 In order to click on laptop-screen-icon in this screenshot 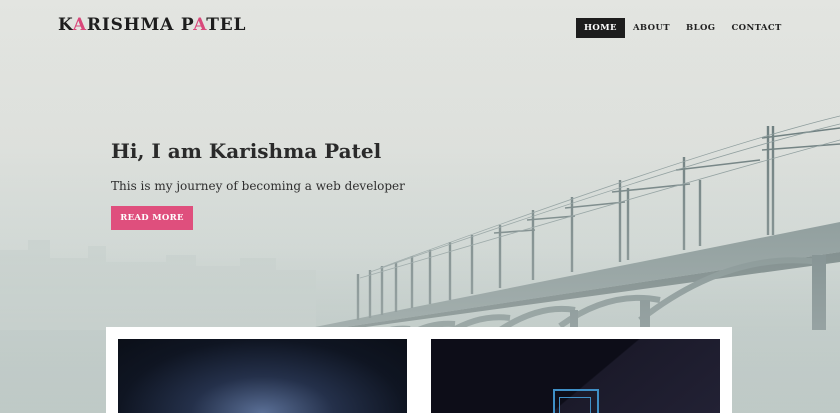, I will do `click(575, 405)`.